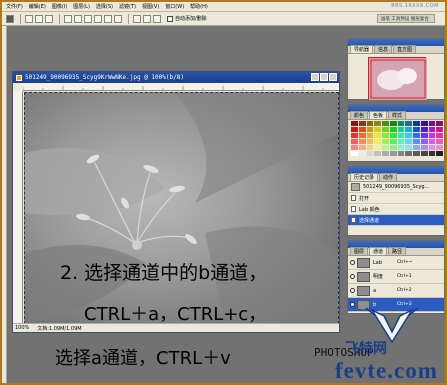  I want to click on tab-navigator: 导航器, so click(362, 49).